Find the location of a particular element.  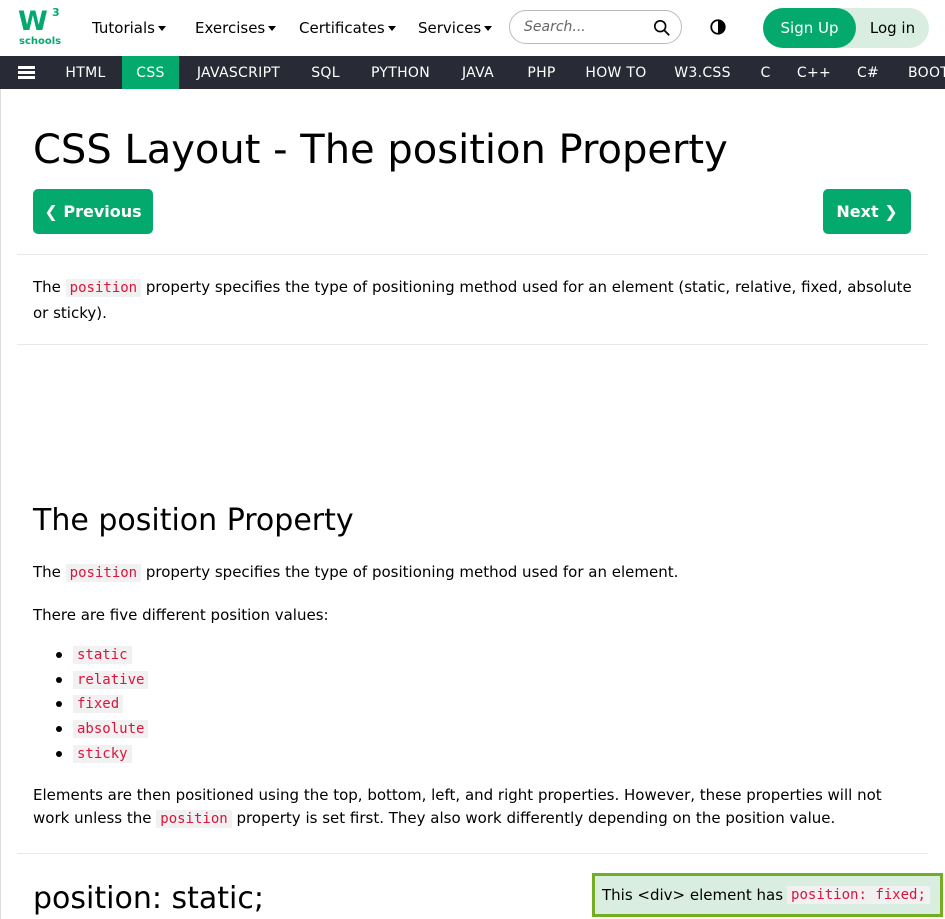

inline-code: sticky is located at coordinates (102, 753).